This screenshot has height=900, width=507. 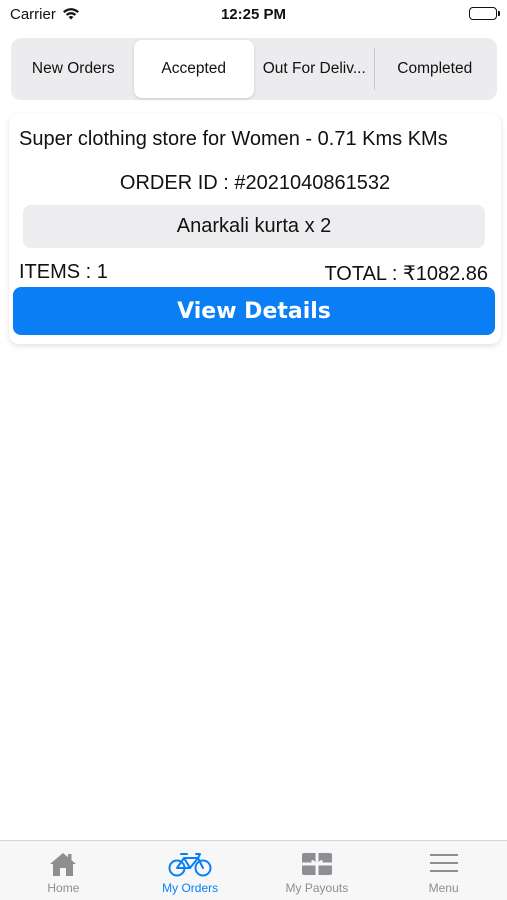 I want to click on nav-home: Home, so click(x=63, y=870).